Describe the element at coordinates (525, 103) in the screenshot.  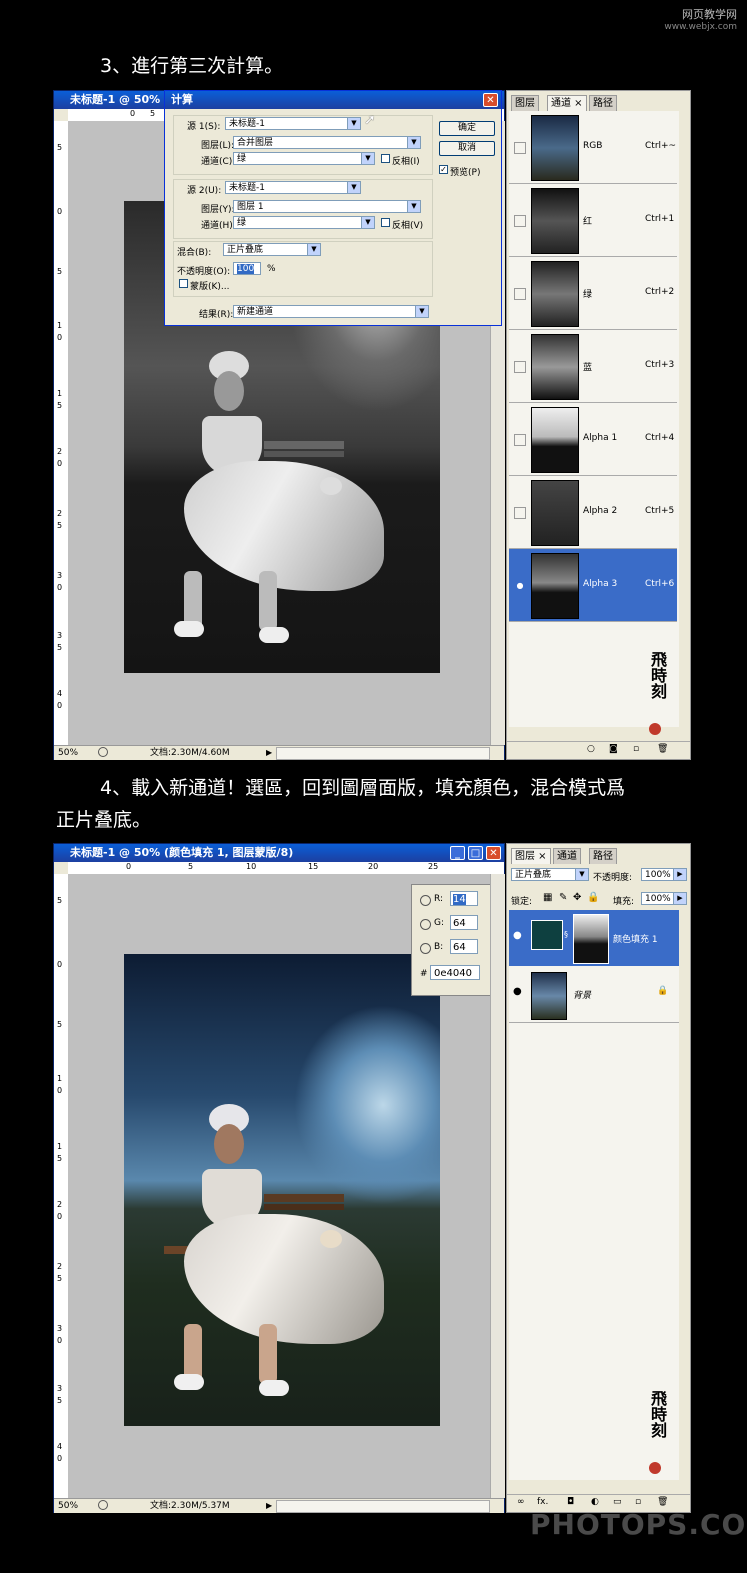
I see `tab-layers: 图层` at that location.